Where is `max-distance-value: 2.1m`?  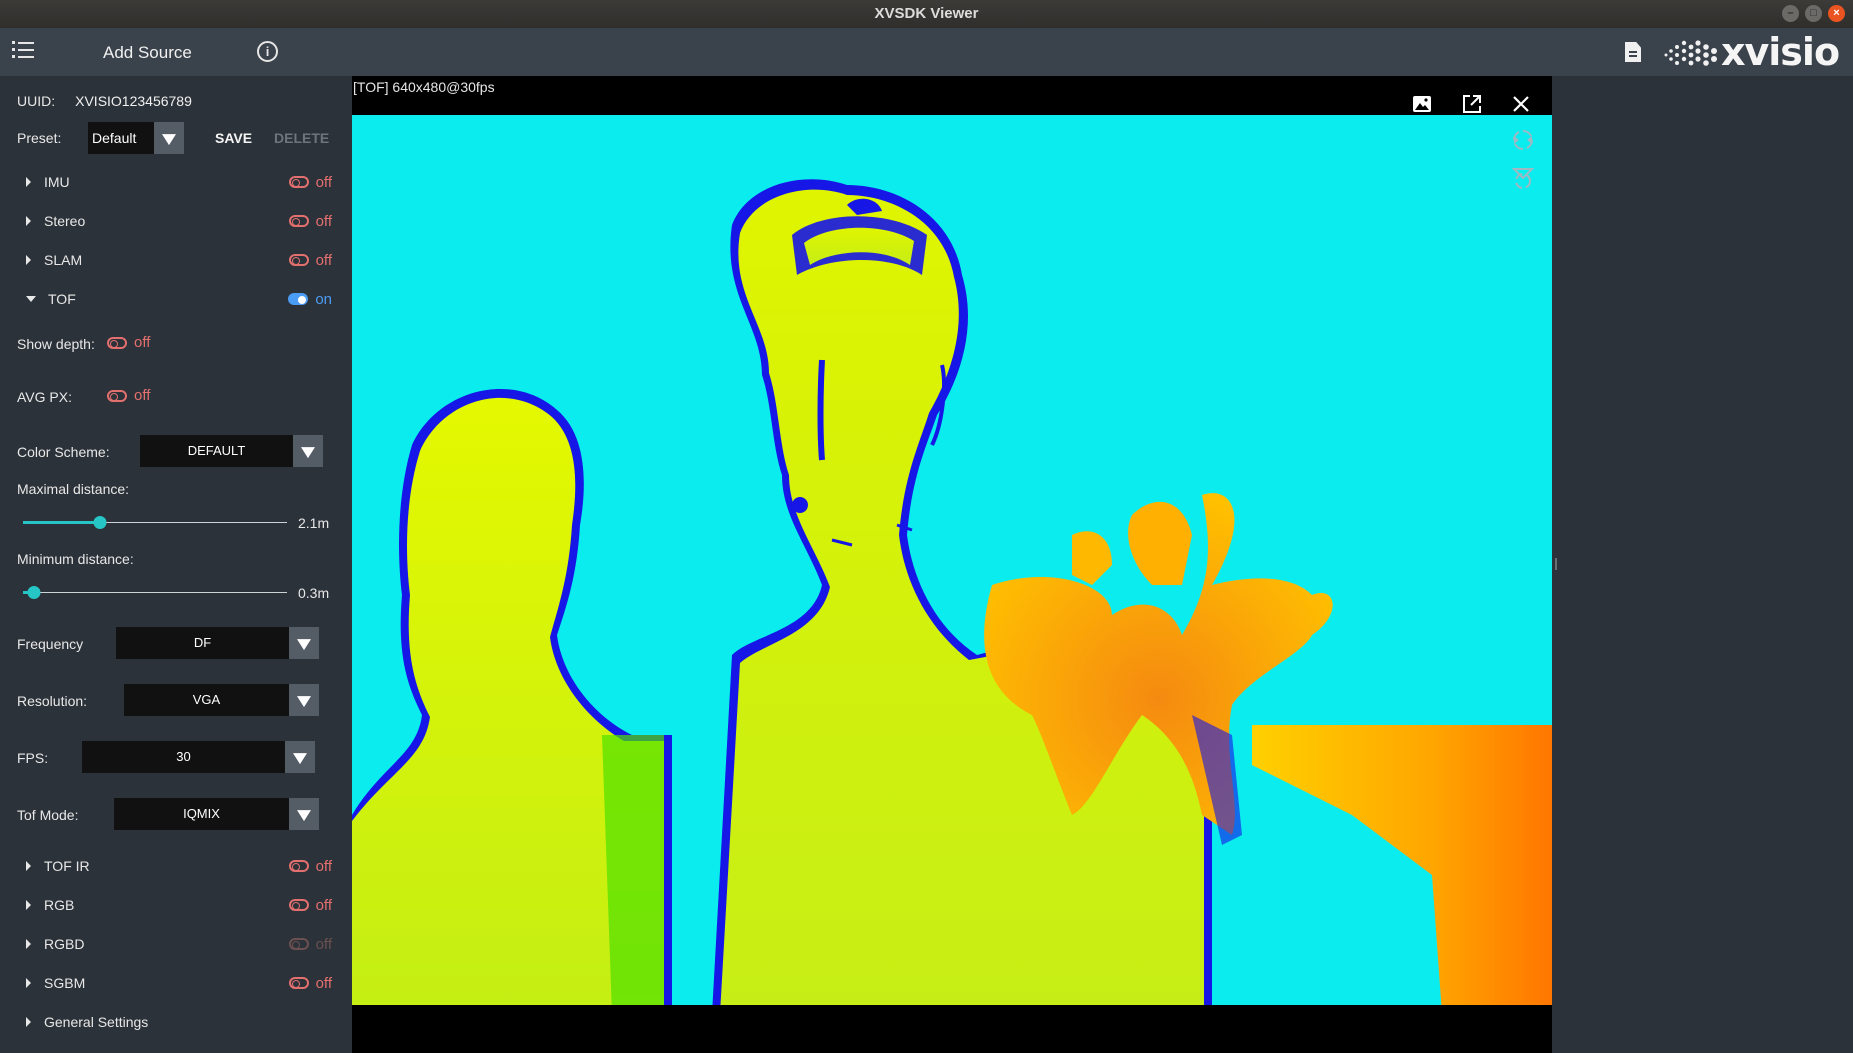
max-distance-value: 2.1m is located at coordinates (314, 523).